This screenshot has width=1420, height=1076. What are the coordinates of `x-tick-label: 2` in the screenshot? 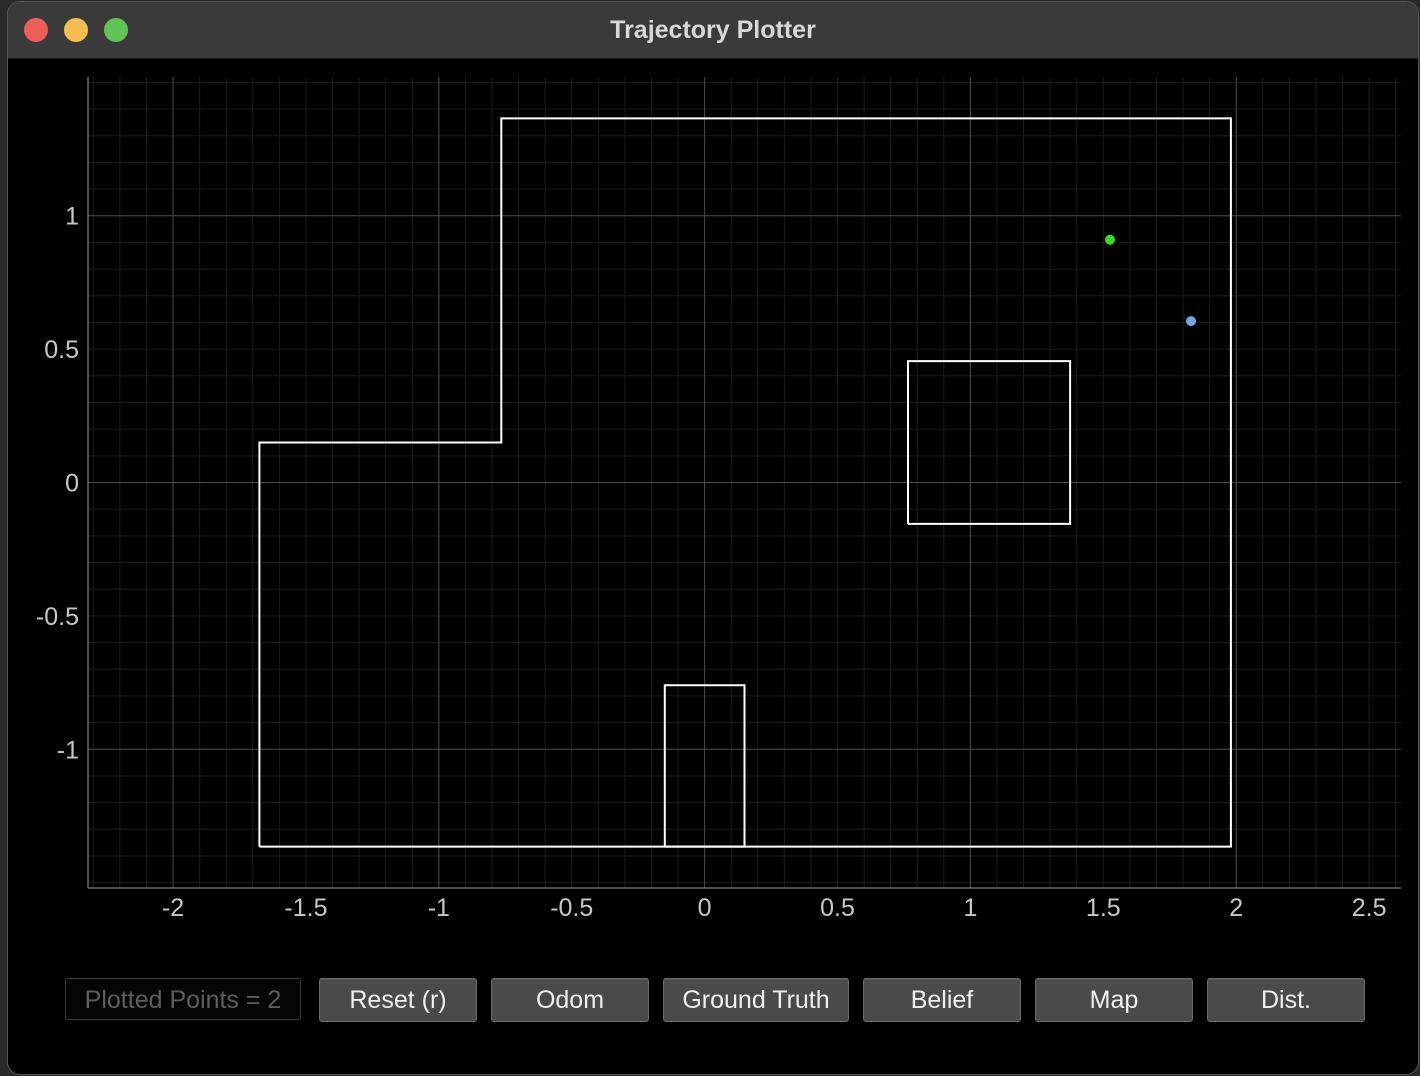 It's located at (1236, 908).